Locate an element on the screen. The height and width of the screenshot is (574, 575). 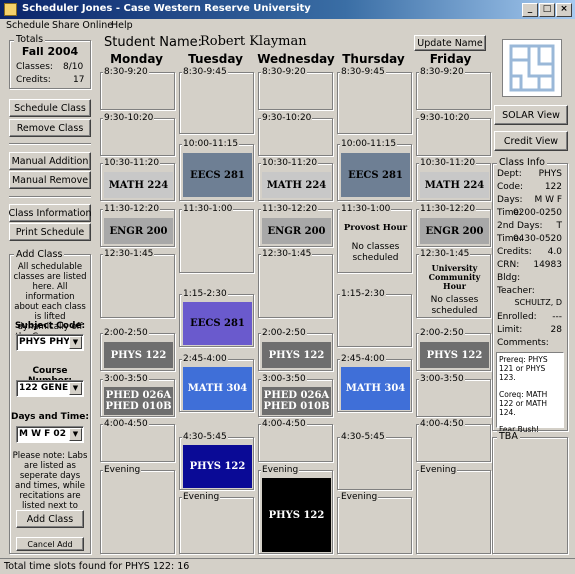
update-name-button: Update Name is located at coordinates (450, 43).